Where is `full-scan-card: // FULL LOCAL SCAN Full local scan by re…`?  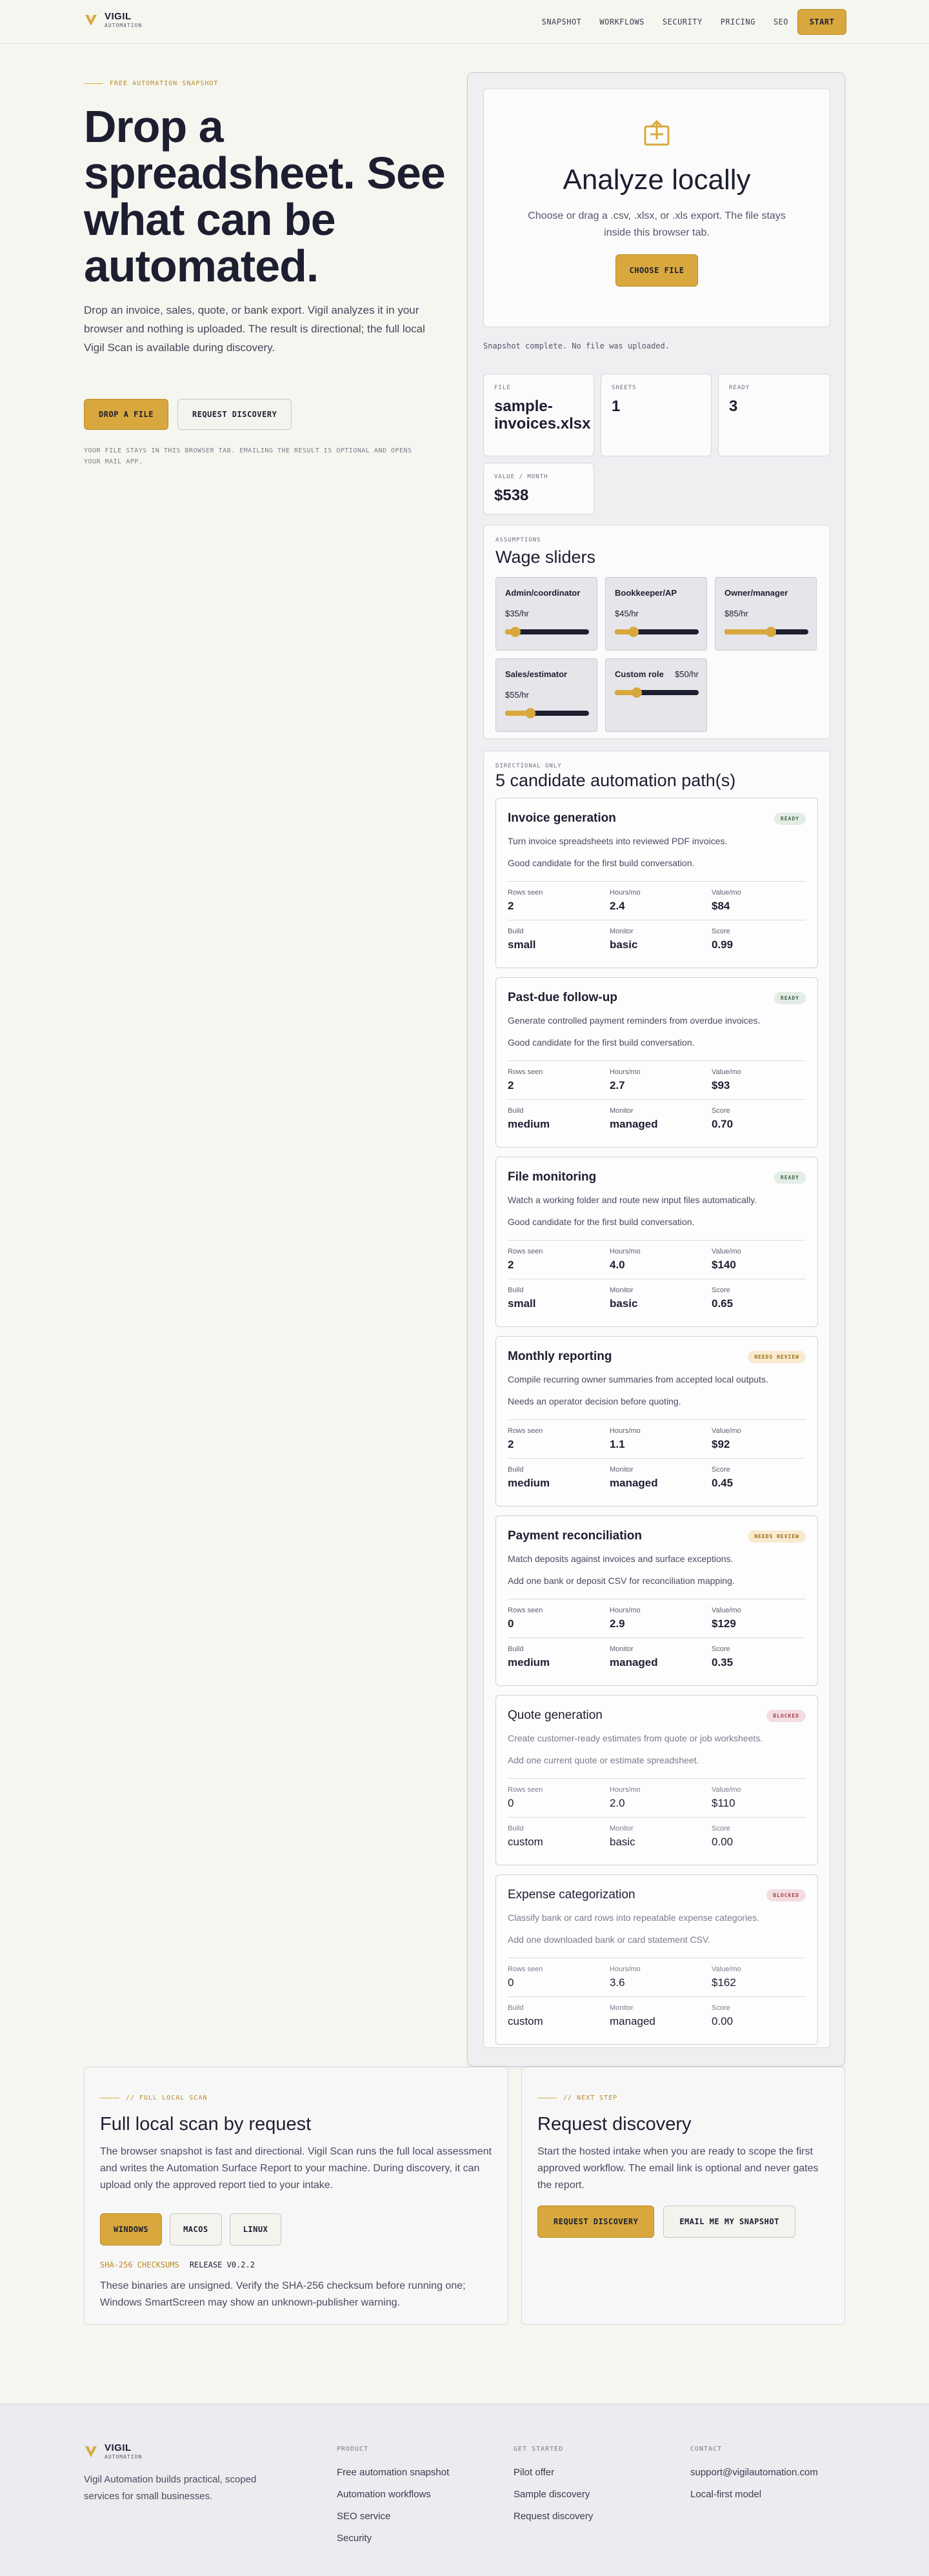
full-scan-card: // FULL LOCAL SCAN Full local scan by re… is located at coordinates (296, 2196).